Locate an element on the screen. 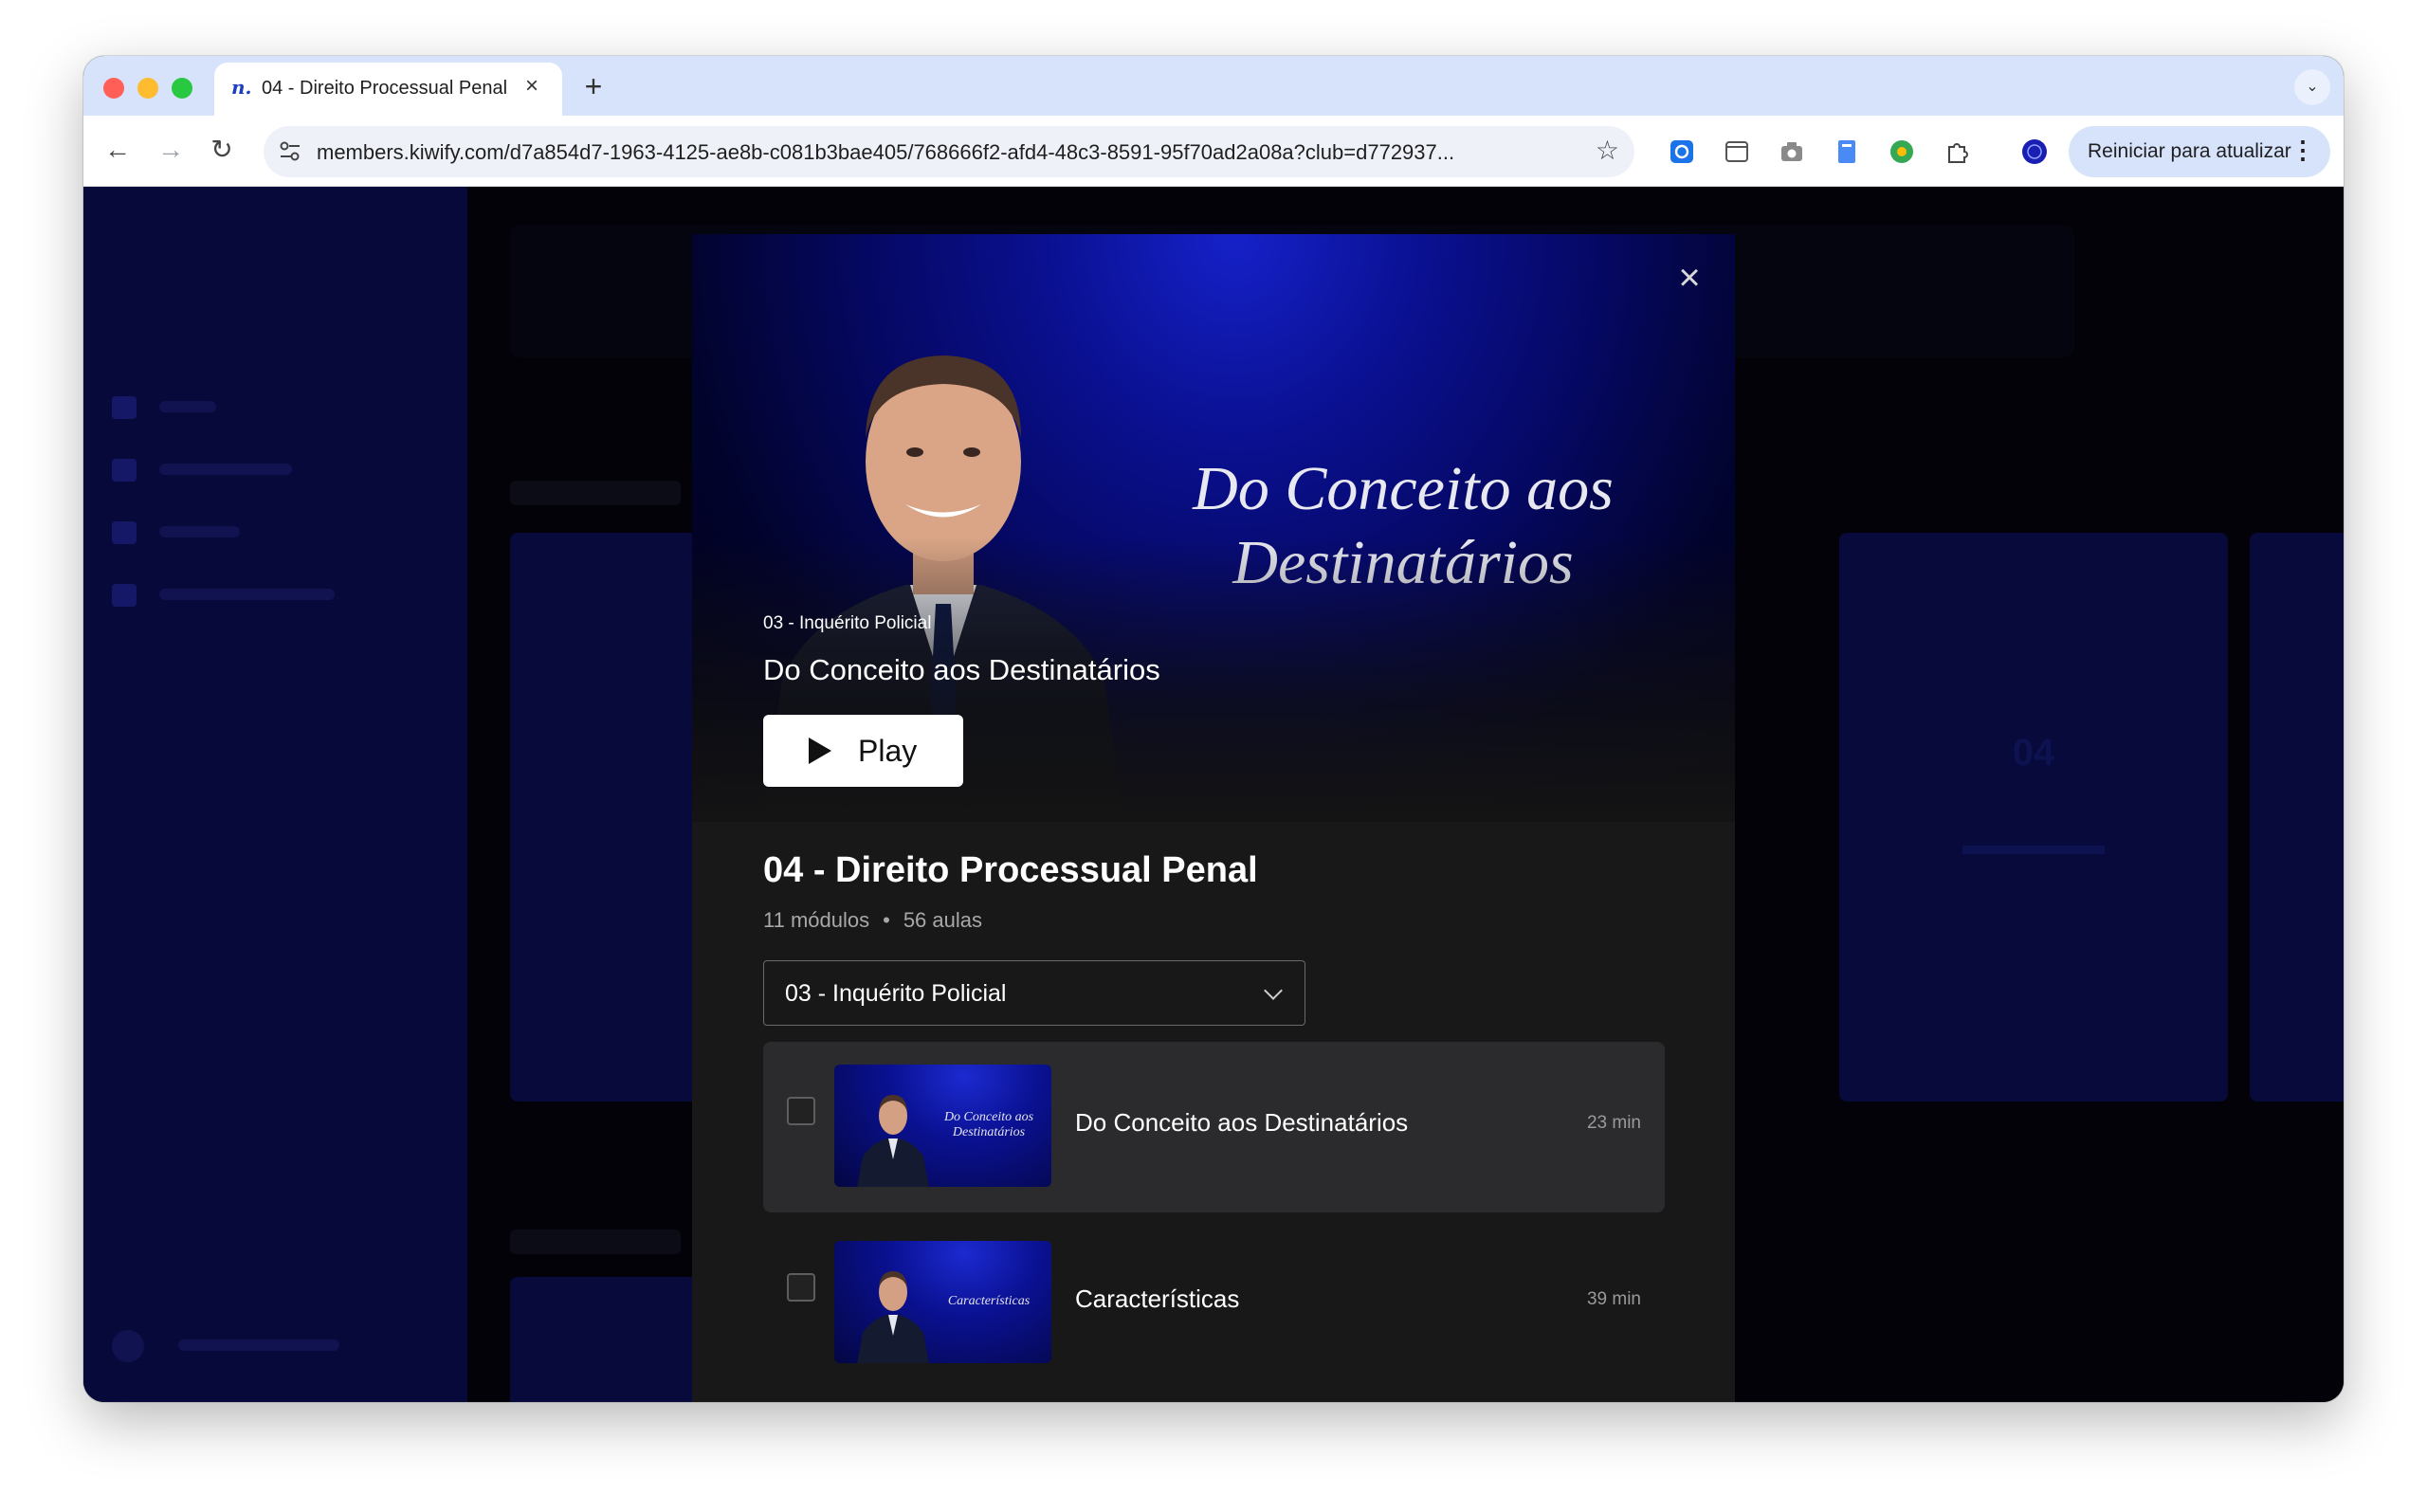  module-select-value: 03 - Inquérito Policial is located at coordinates (896, 994).